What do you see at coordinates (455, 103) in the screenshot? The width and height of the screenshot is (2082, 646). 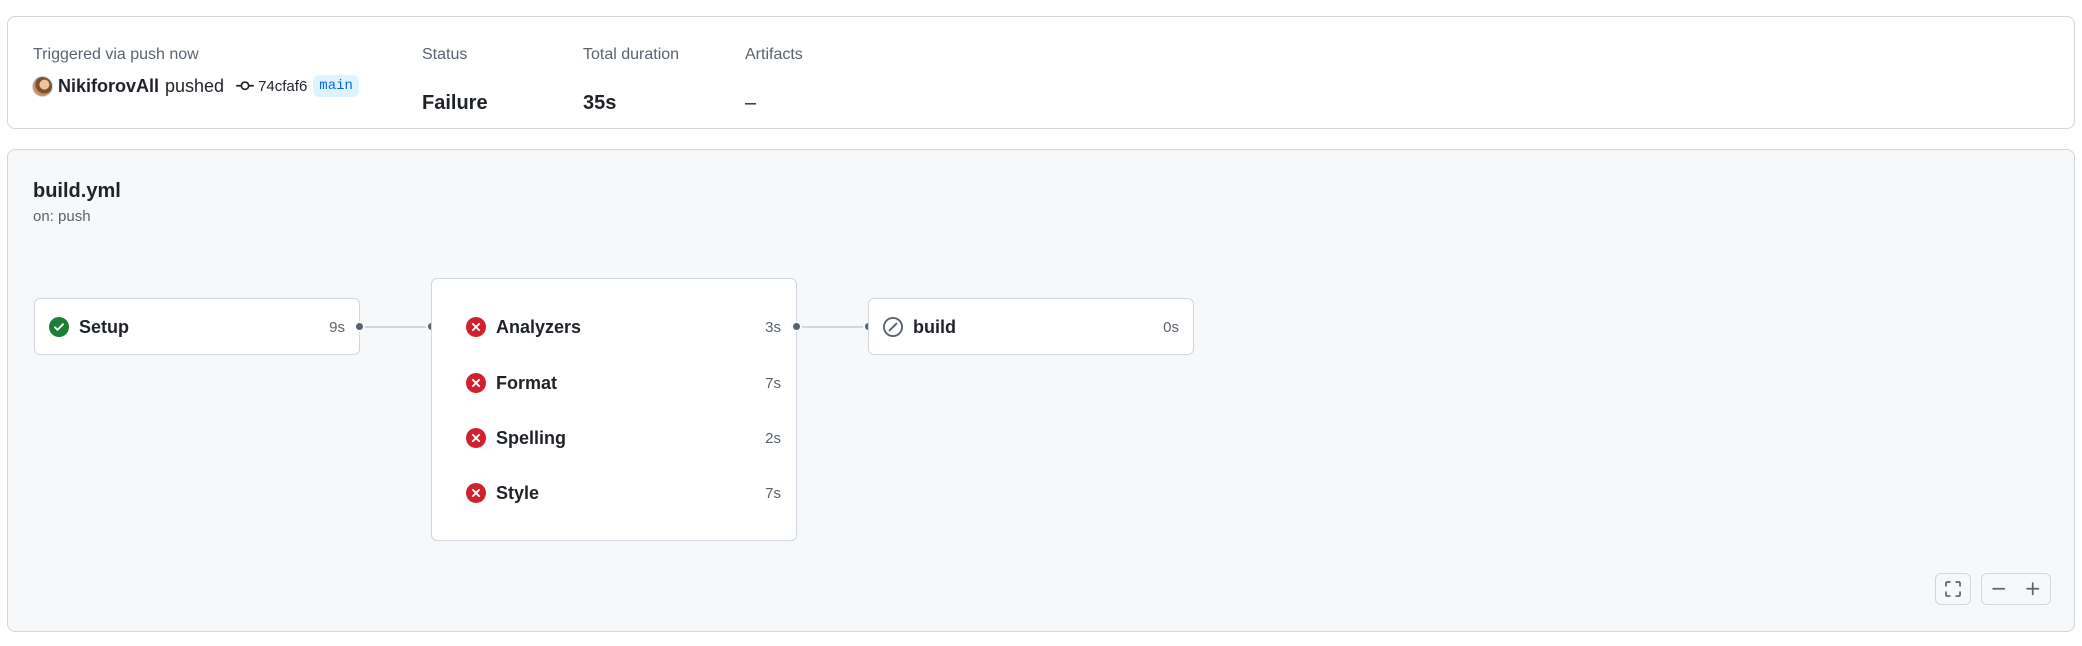 I see `status-value: Failure` at bounding box center [455, 103].